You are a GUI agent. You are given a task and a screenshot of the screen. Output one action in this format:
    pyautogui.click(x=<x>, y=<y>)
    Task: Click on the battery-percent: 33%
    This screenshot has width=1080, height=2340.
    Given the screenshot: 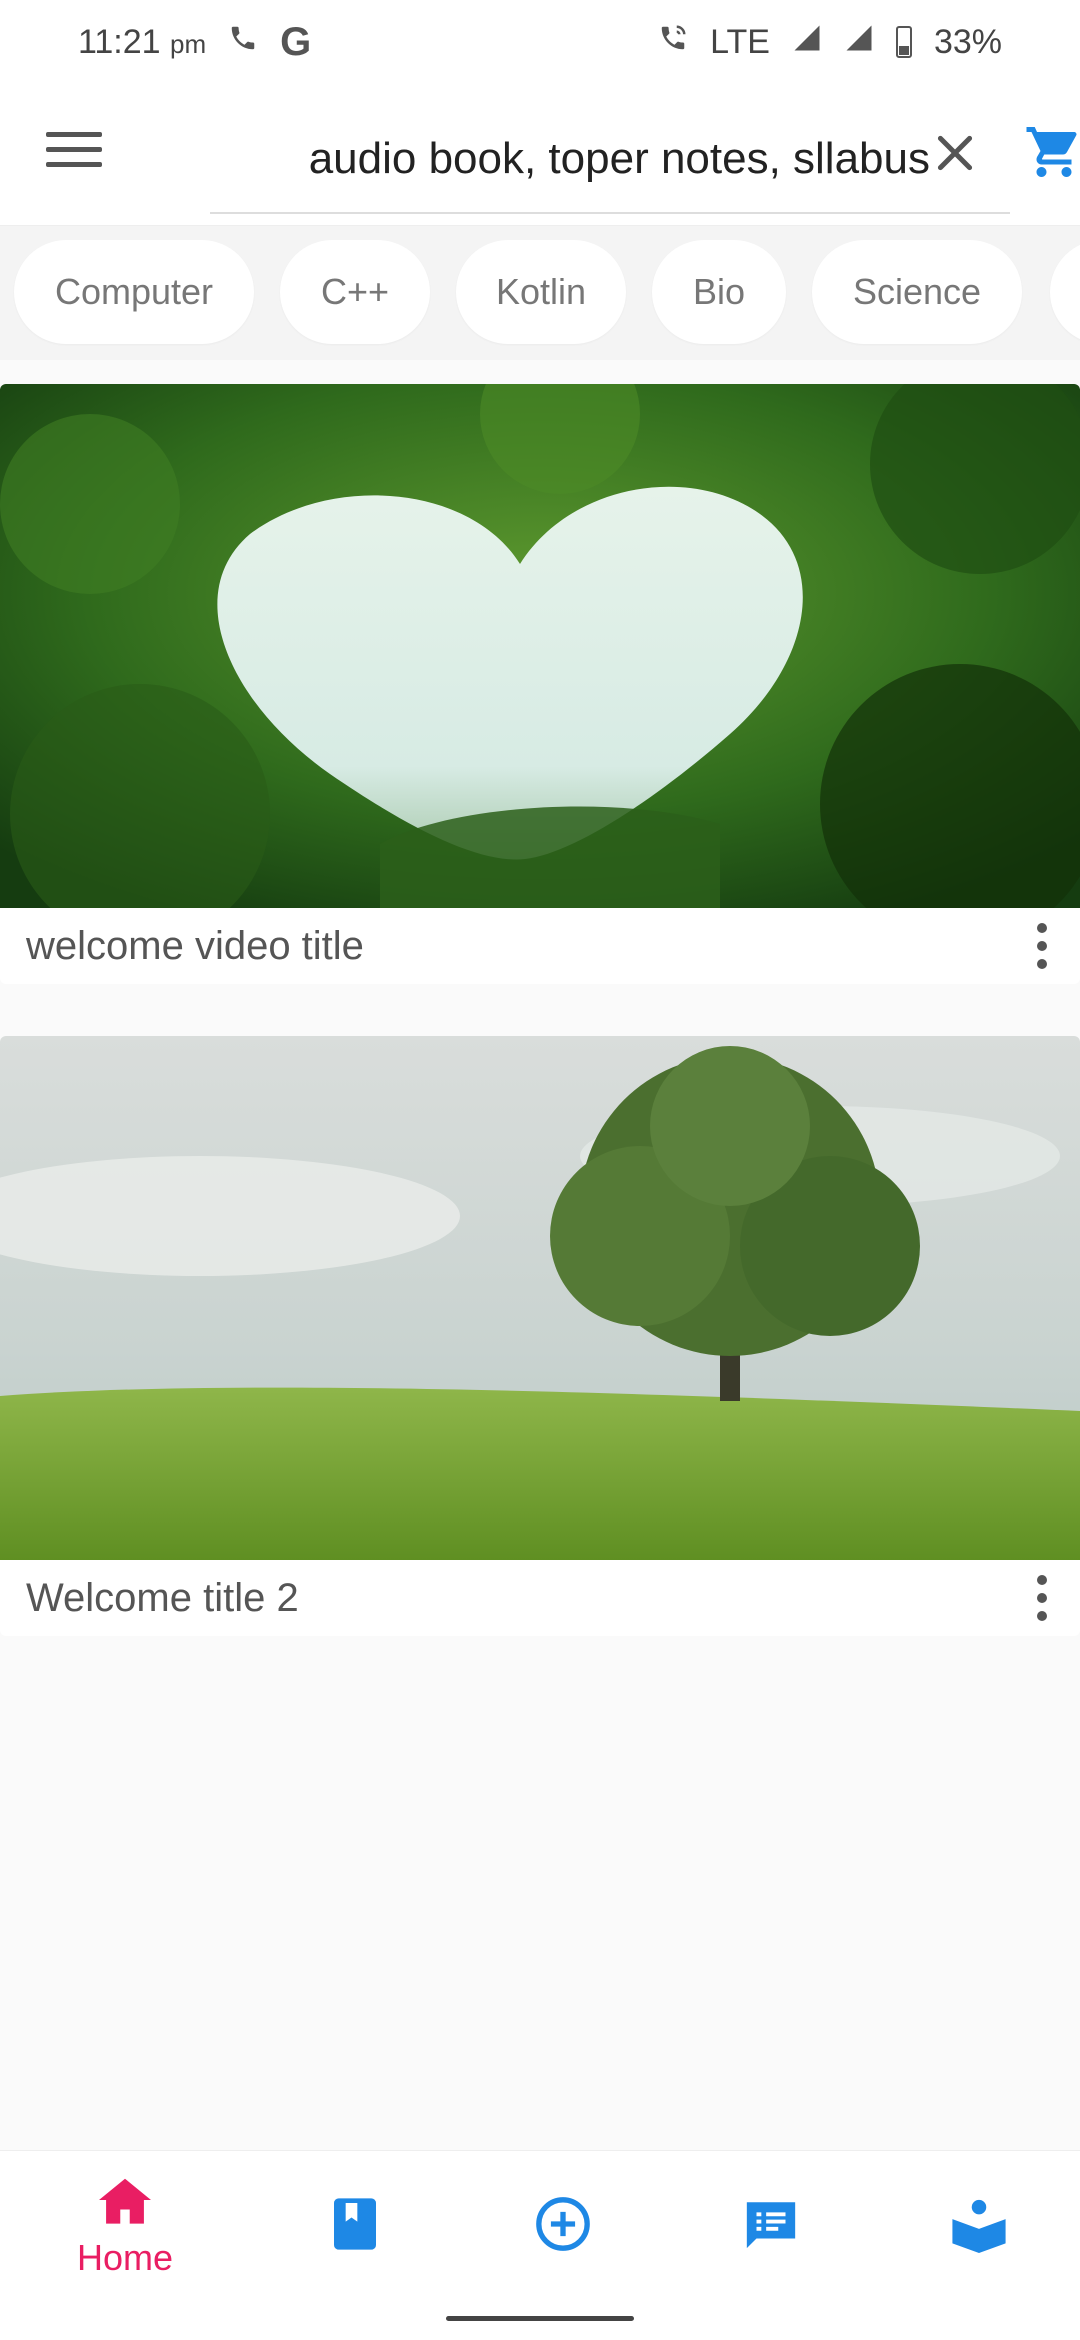 What is the action you would take?
    pyautogui.click(x=967, y=41)
    